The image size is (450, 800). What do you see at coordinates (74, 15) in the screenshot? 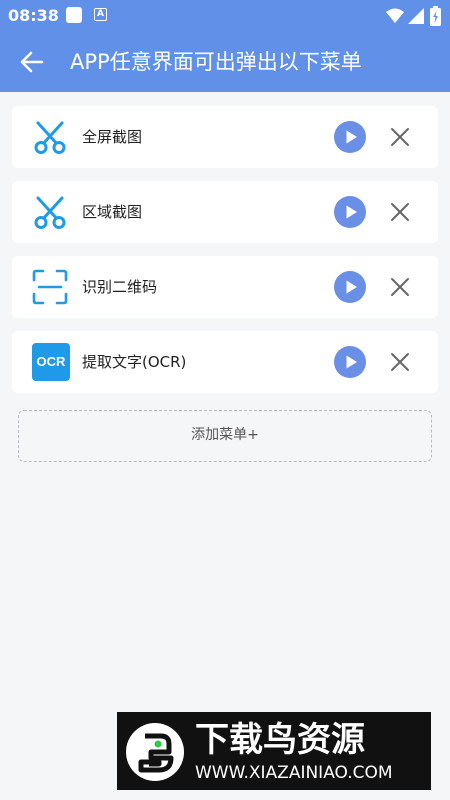
I see `square-icon` at bounding box center [74, 15].